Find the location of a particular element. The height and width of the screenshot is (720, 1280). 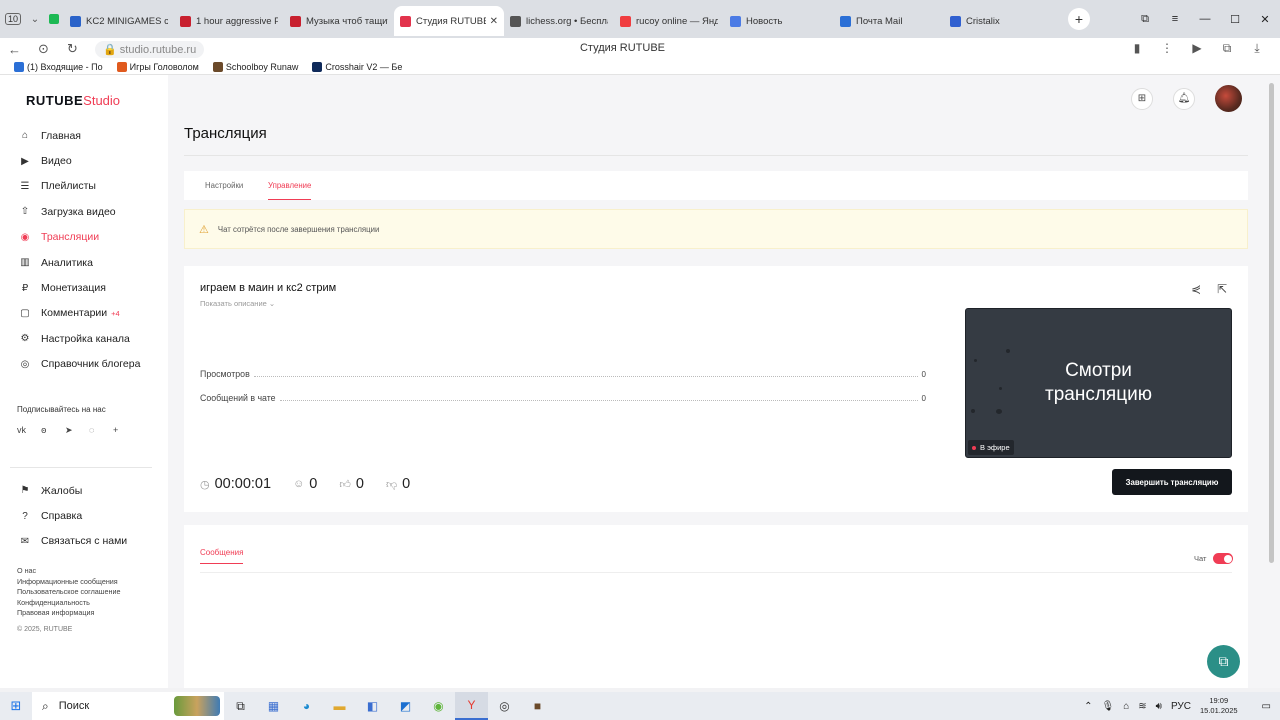

avatar is located at coordinates (1228, 98).